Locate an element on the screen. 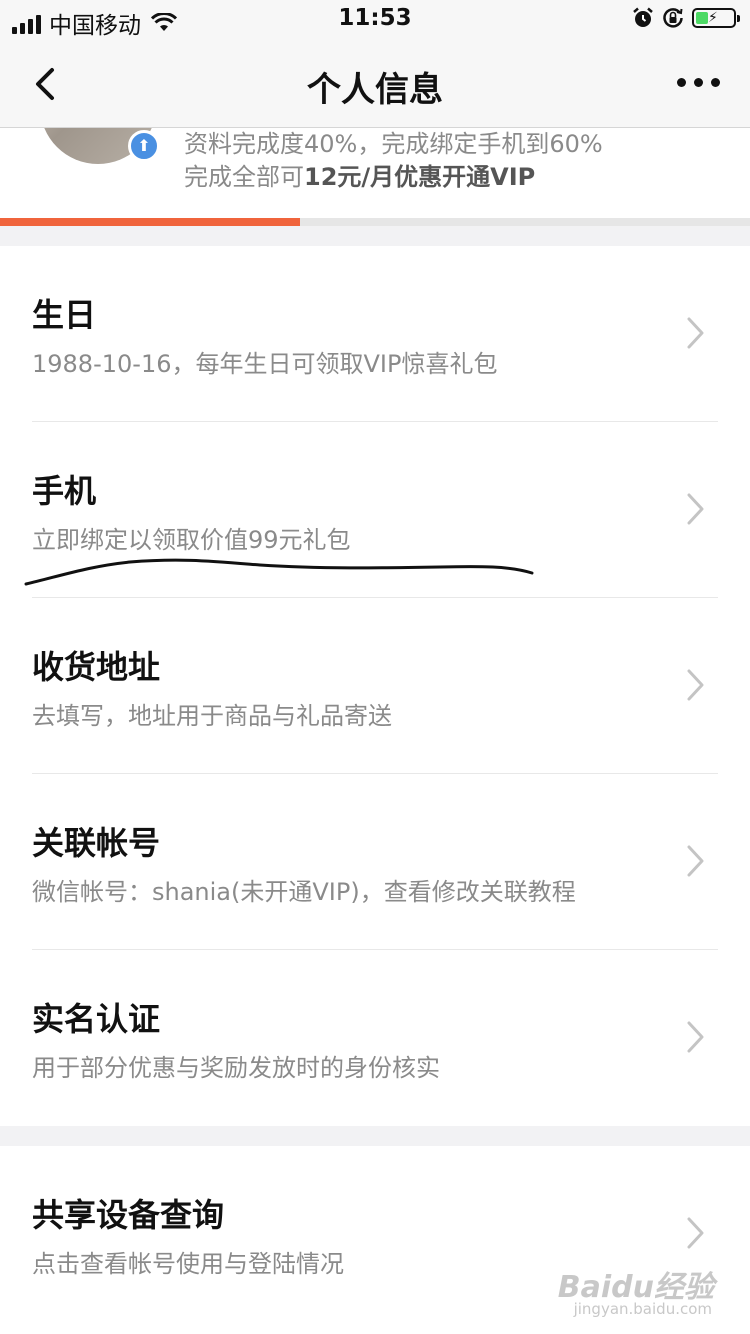 The width and height of the screenshot is (750, 1334). list-item-subtitle: 点击查看帐号使用与登陆情况 is located at coordinates (188, 1264).